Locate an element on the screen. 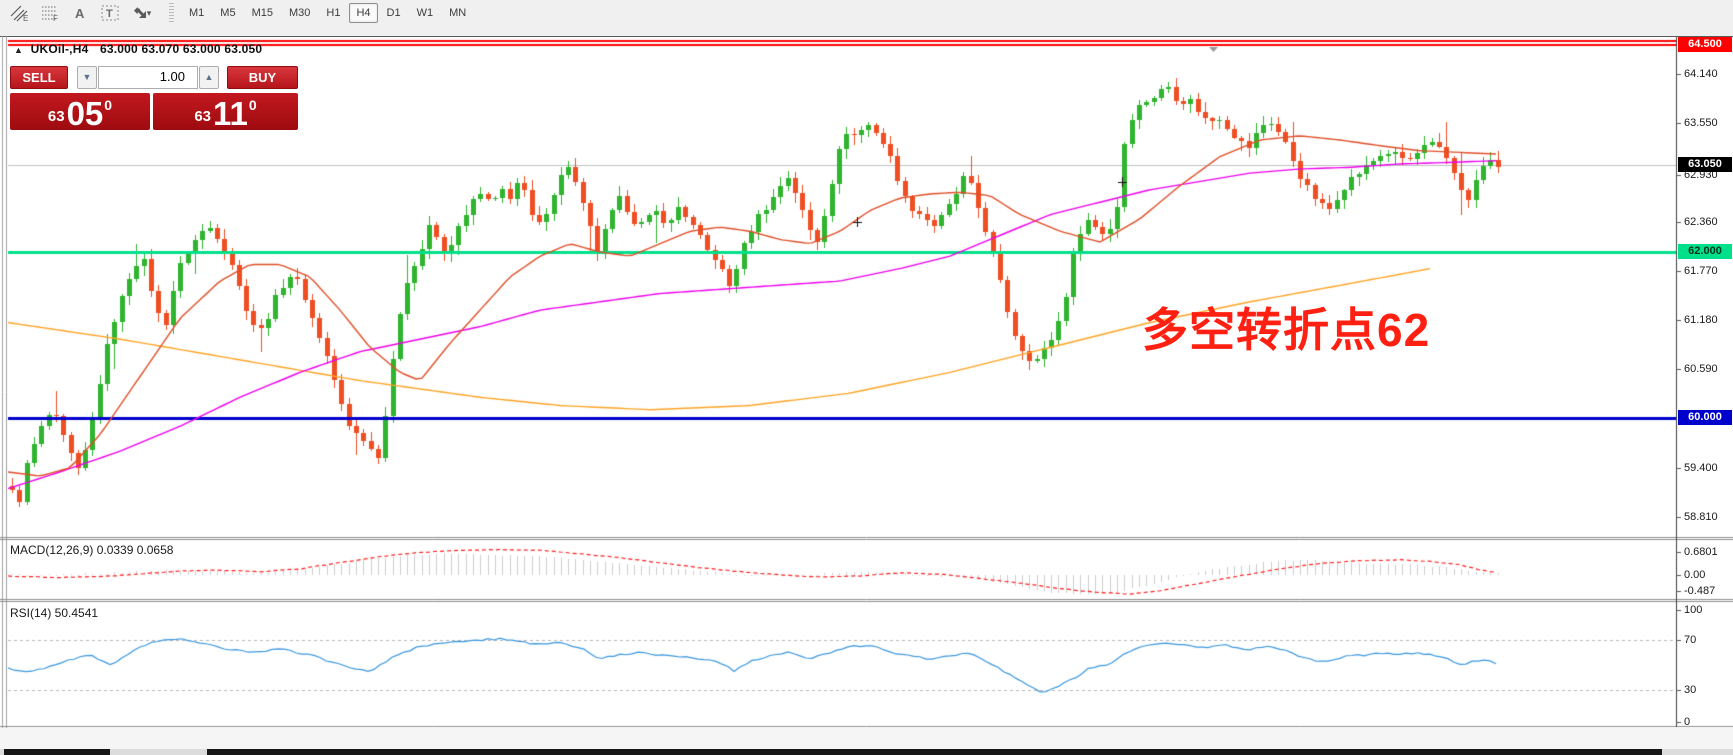 Image resolution: width=1733 pixels, height=755 pixels. sell-price-big: 05 is located at coordinates (85, 113).